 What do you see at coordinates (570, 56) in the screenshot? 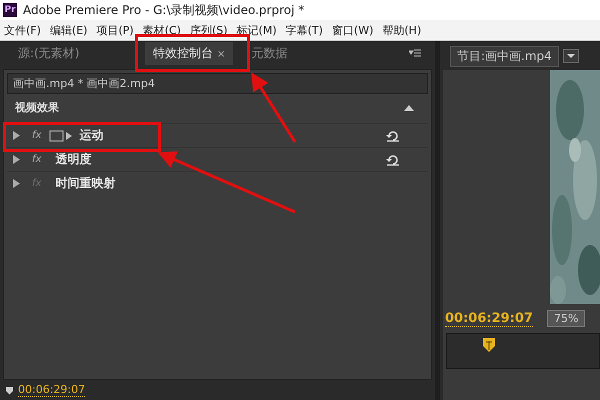
I see `dropdown-icon` at bounding box center [570, 56].